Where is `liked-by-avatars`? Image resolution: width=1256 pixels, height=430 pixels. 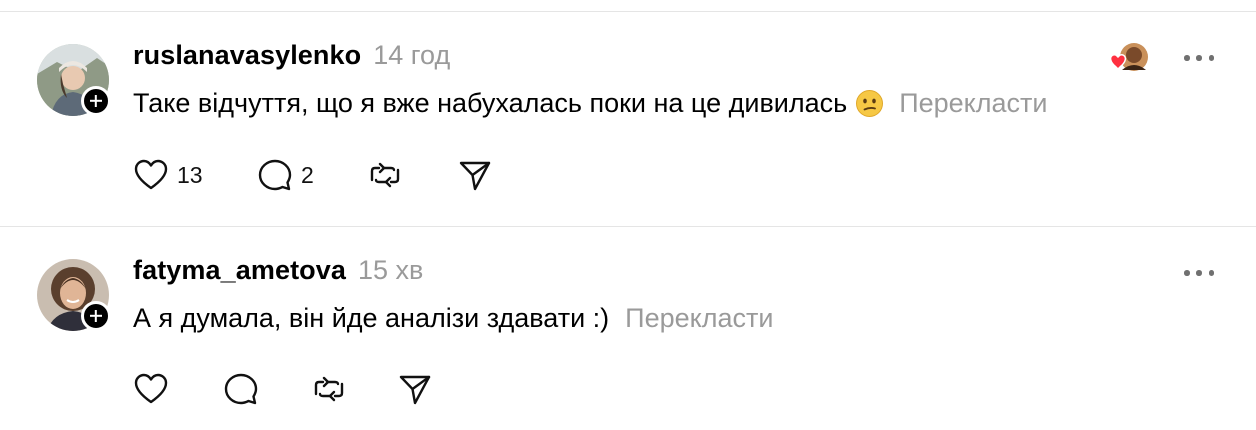 liked-by-avatars is located at coordinates (1128, 58).